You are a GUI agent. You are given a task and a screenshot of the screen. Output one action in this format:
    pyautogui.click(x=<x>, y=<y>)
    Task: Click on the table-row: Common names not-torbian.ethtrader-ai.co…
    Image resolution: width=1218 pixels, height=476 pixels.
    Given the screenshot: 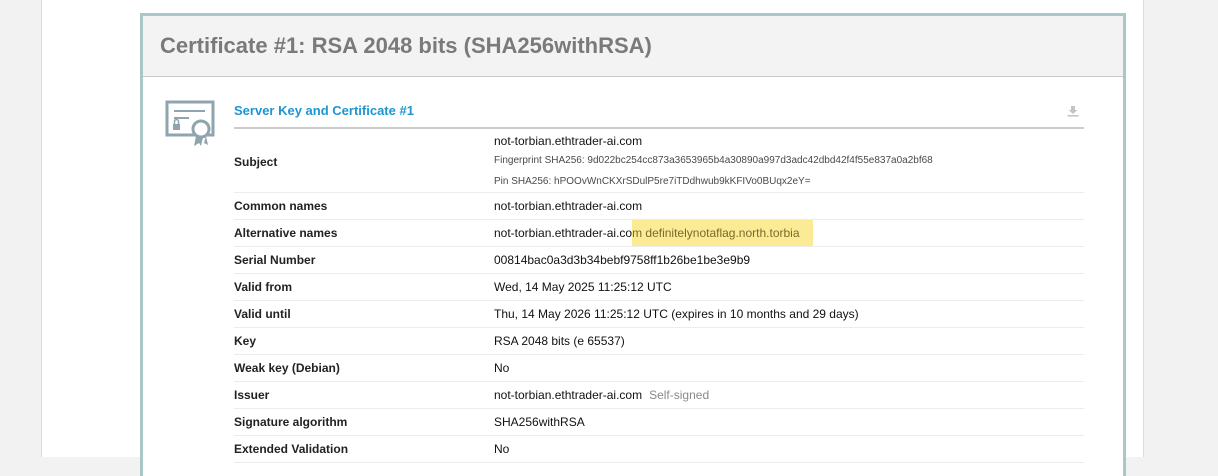 What is the action you would take?
    pyautogui.click(x=659, y=206)
    